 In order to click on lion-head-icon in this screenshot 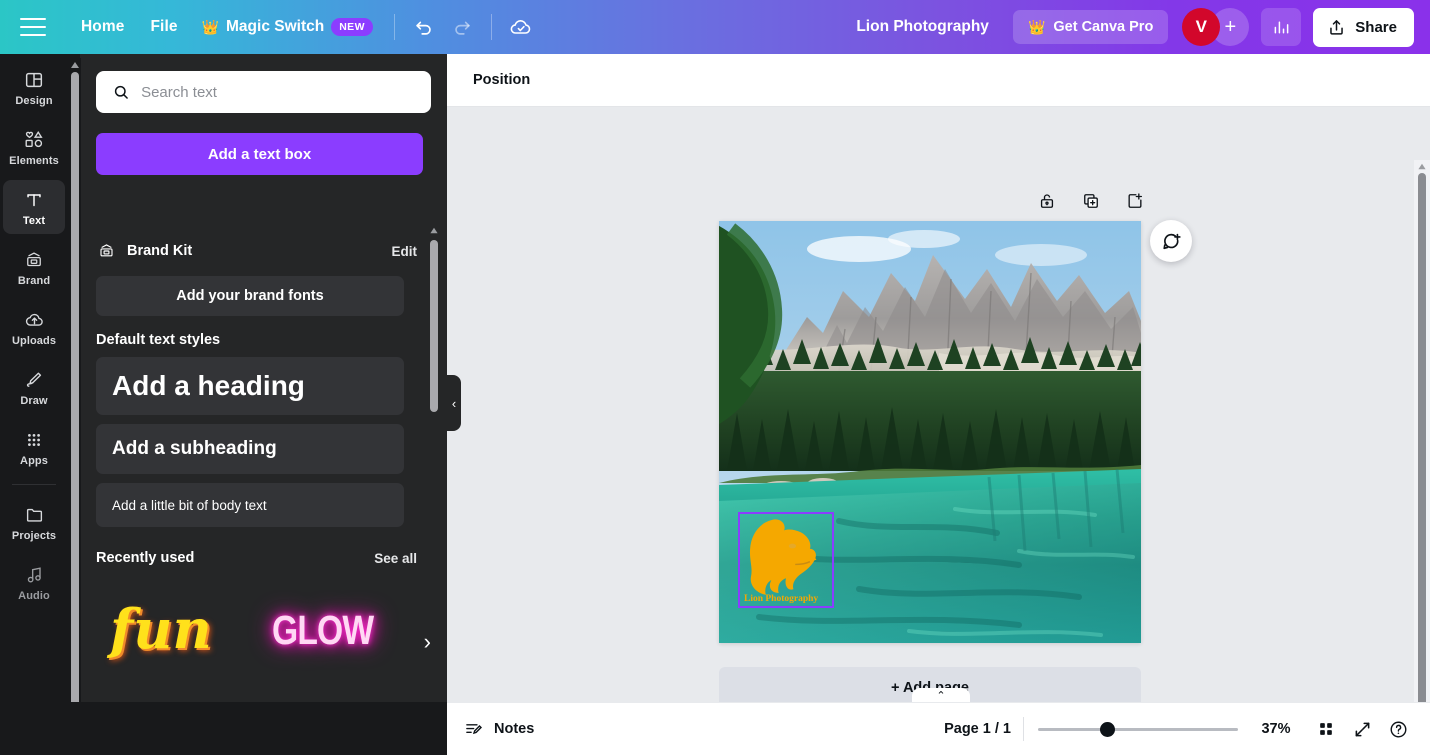, I will do `click(783, 557)`.